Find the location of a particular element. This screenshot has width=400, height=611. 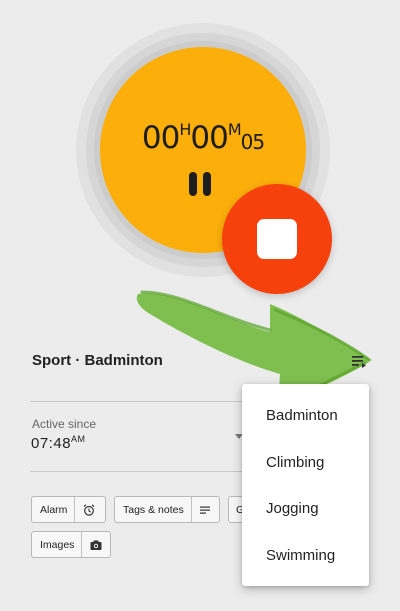

stop-icon is located at coordinates (277, 239).